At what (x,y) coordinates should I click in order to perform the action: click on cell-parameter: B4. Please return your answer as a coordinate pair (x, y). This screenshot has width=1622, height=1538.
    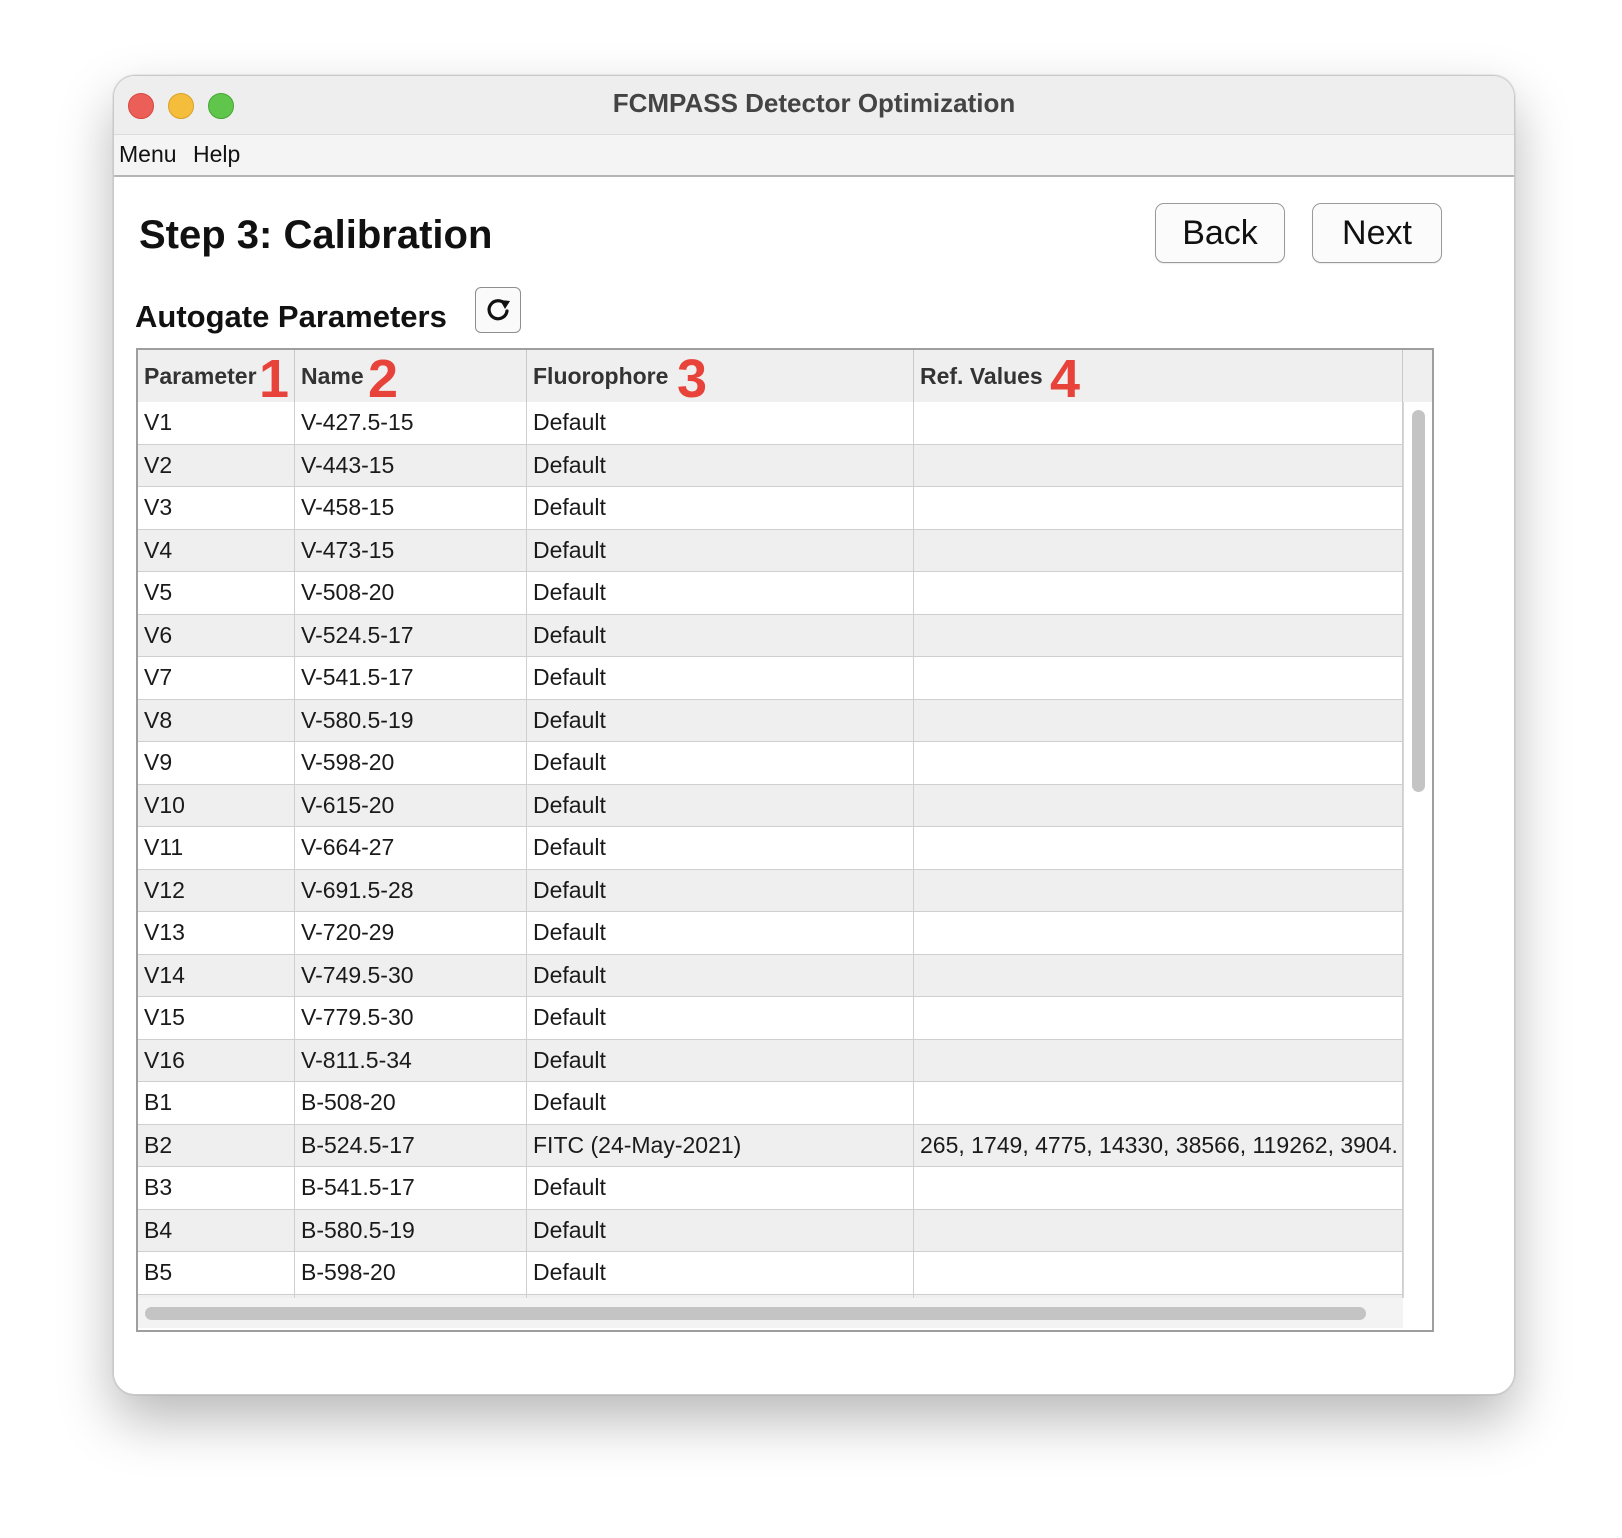
    Looking at the image, I should click on (216, 1230).